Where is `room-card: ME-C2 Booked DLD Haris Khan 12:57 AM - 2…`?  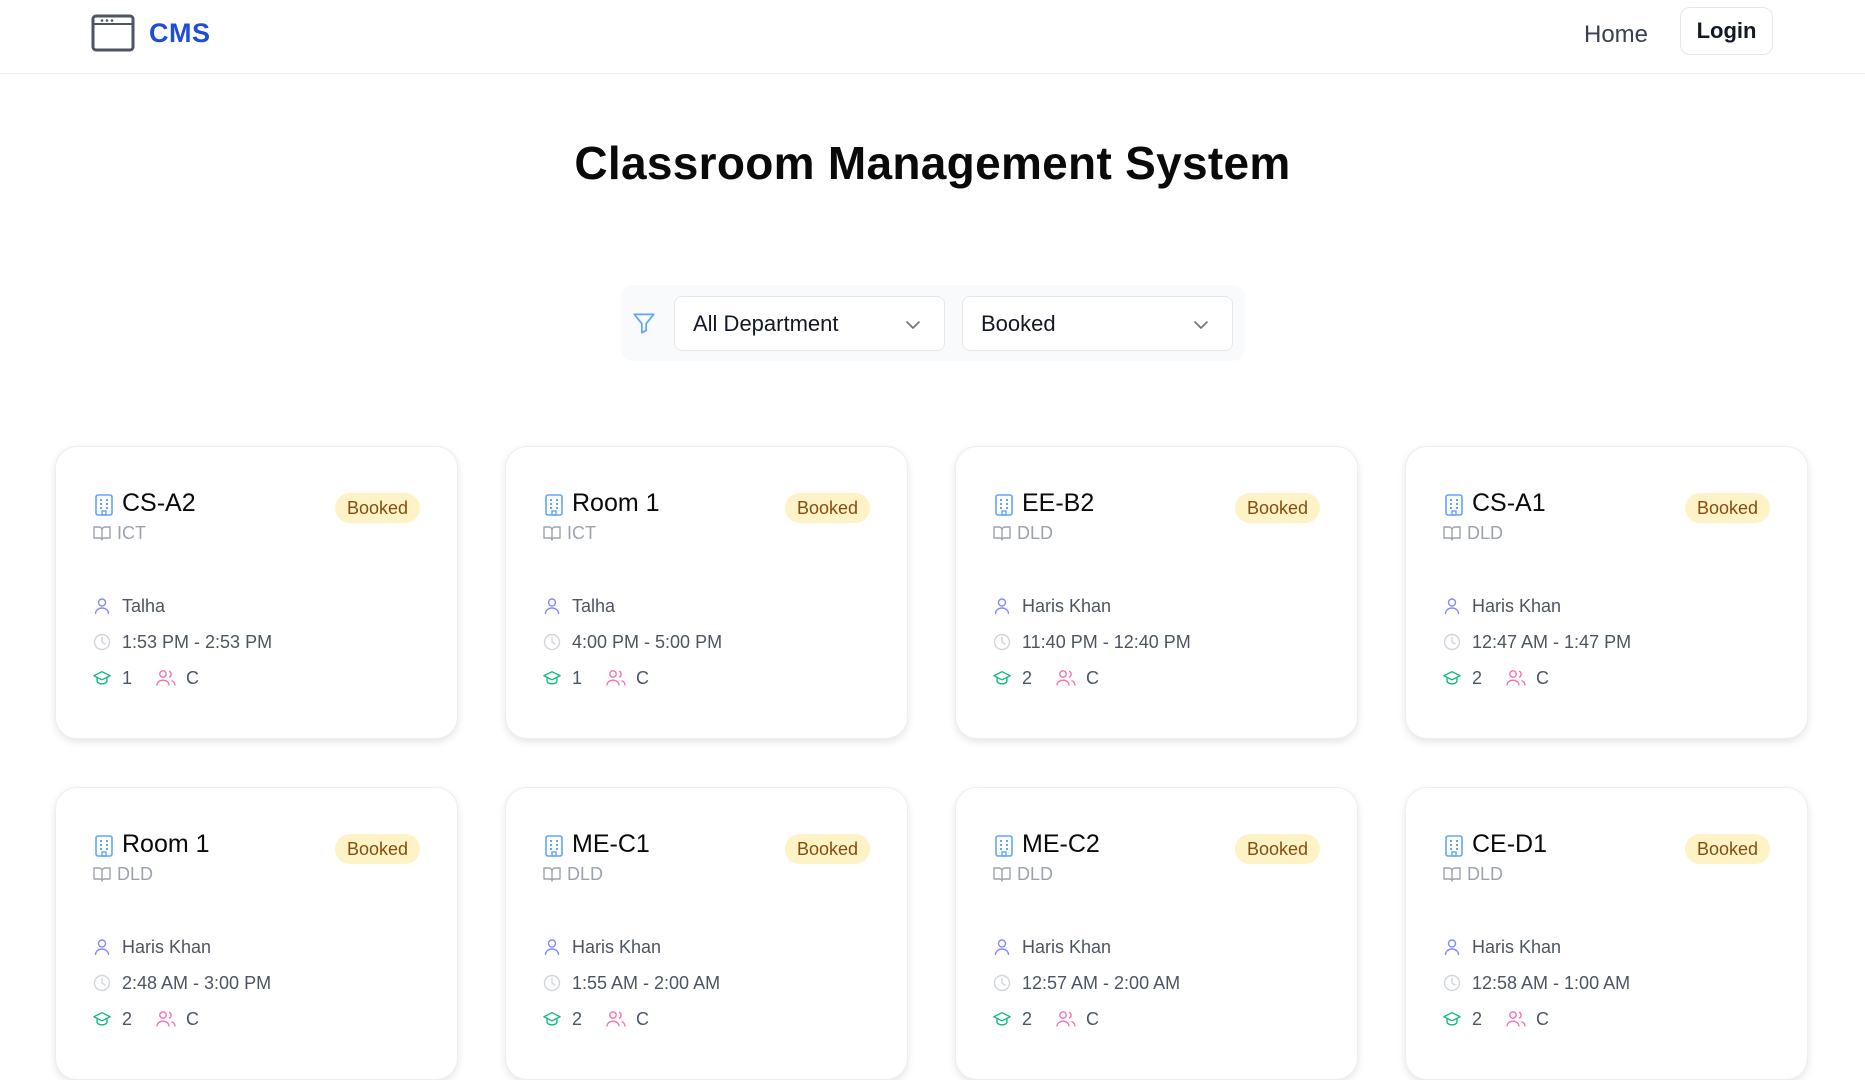 room-card: ME-C2 Booked DLD Haris Khan 12:57 AM - 2… is located at coordinates (1156, 933).